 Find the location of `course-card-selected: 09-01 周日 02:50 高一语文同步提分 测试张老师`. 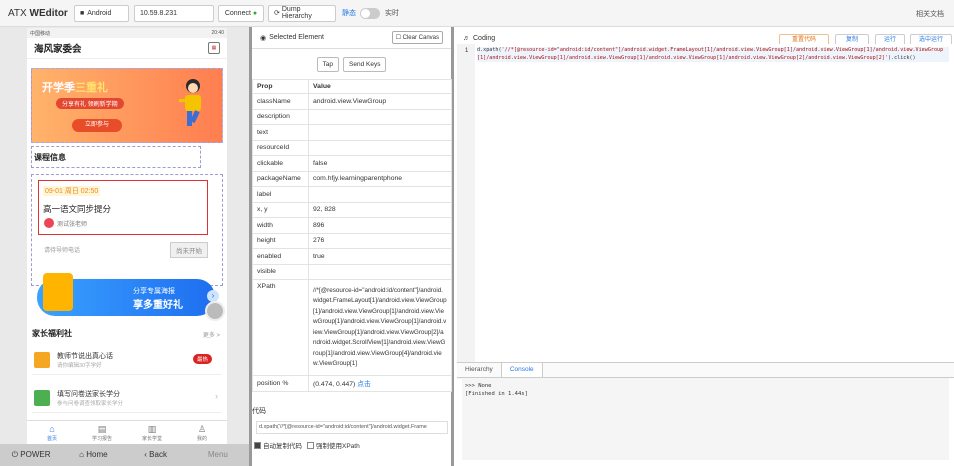

course-card-selected: 09-01 周日 02:50 高一语文同步提分 测试张老师 is located at coordinates (123, 207).